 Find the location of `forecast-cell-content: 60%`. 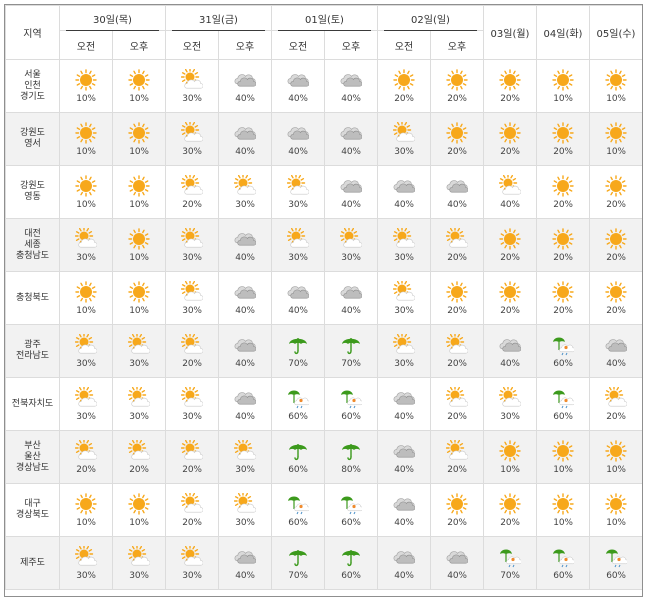

forecast-cell-content: 60% is located at coordinates (563, 404).